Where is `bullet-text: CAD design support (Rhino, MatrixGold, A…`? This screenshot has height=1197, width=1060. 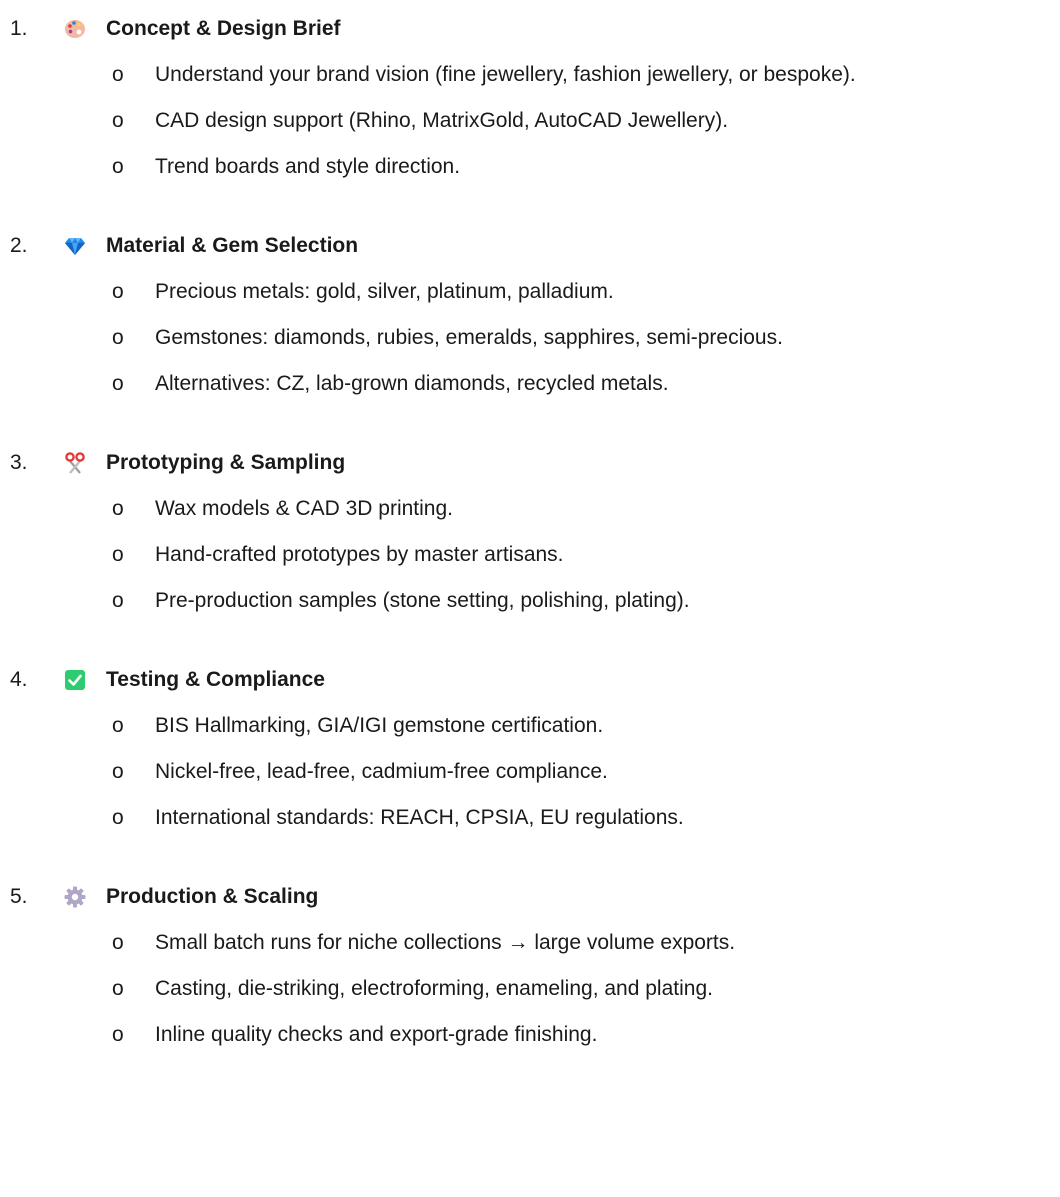
bullet-text: CAD design support (Rhino, MatrixGold, A… is located at coordinates (442, 120).